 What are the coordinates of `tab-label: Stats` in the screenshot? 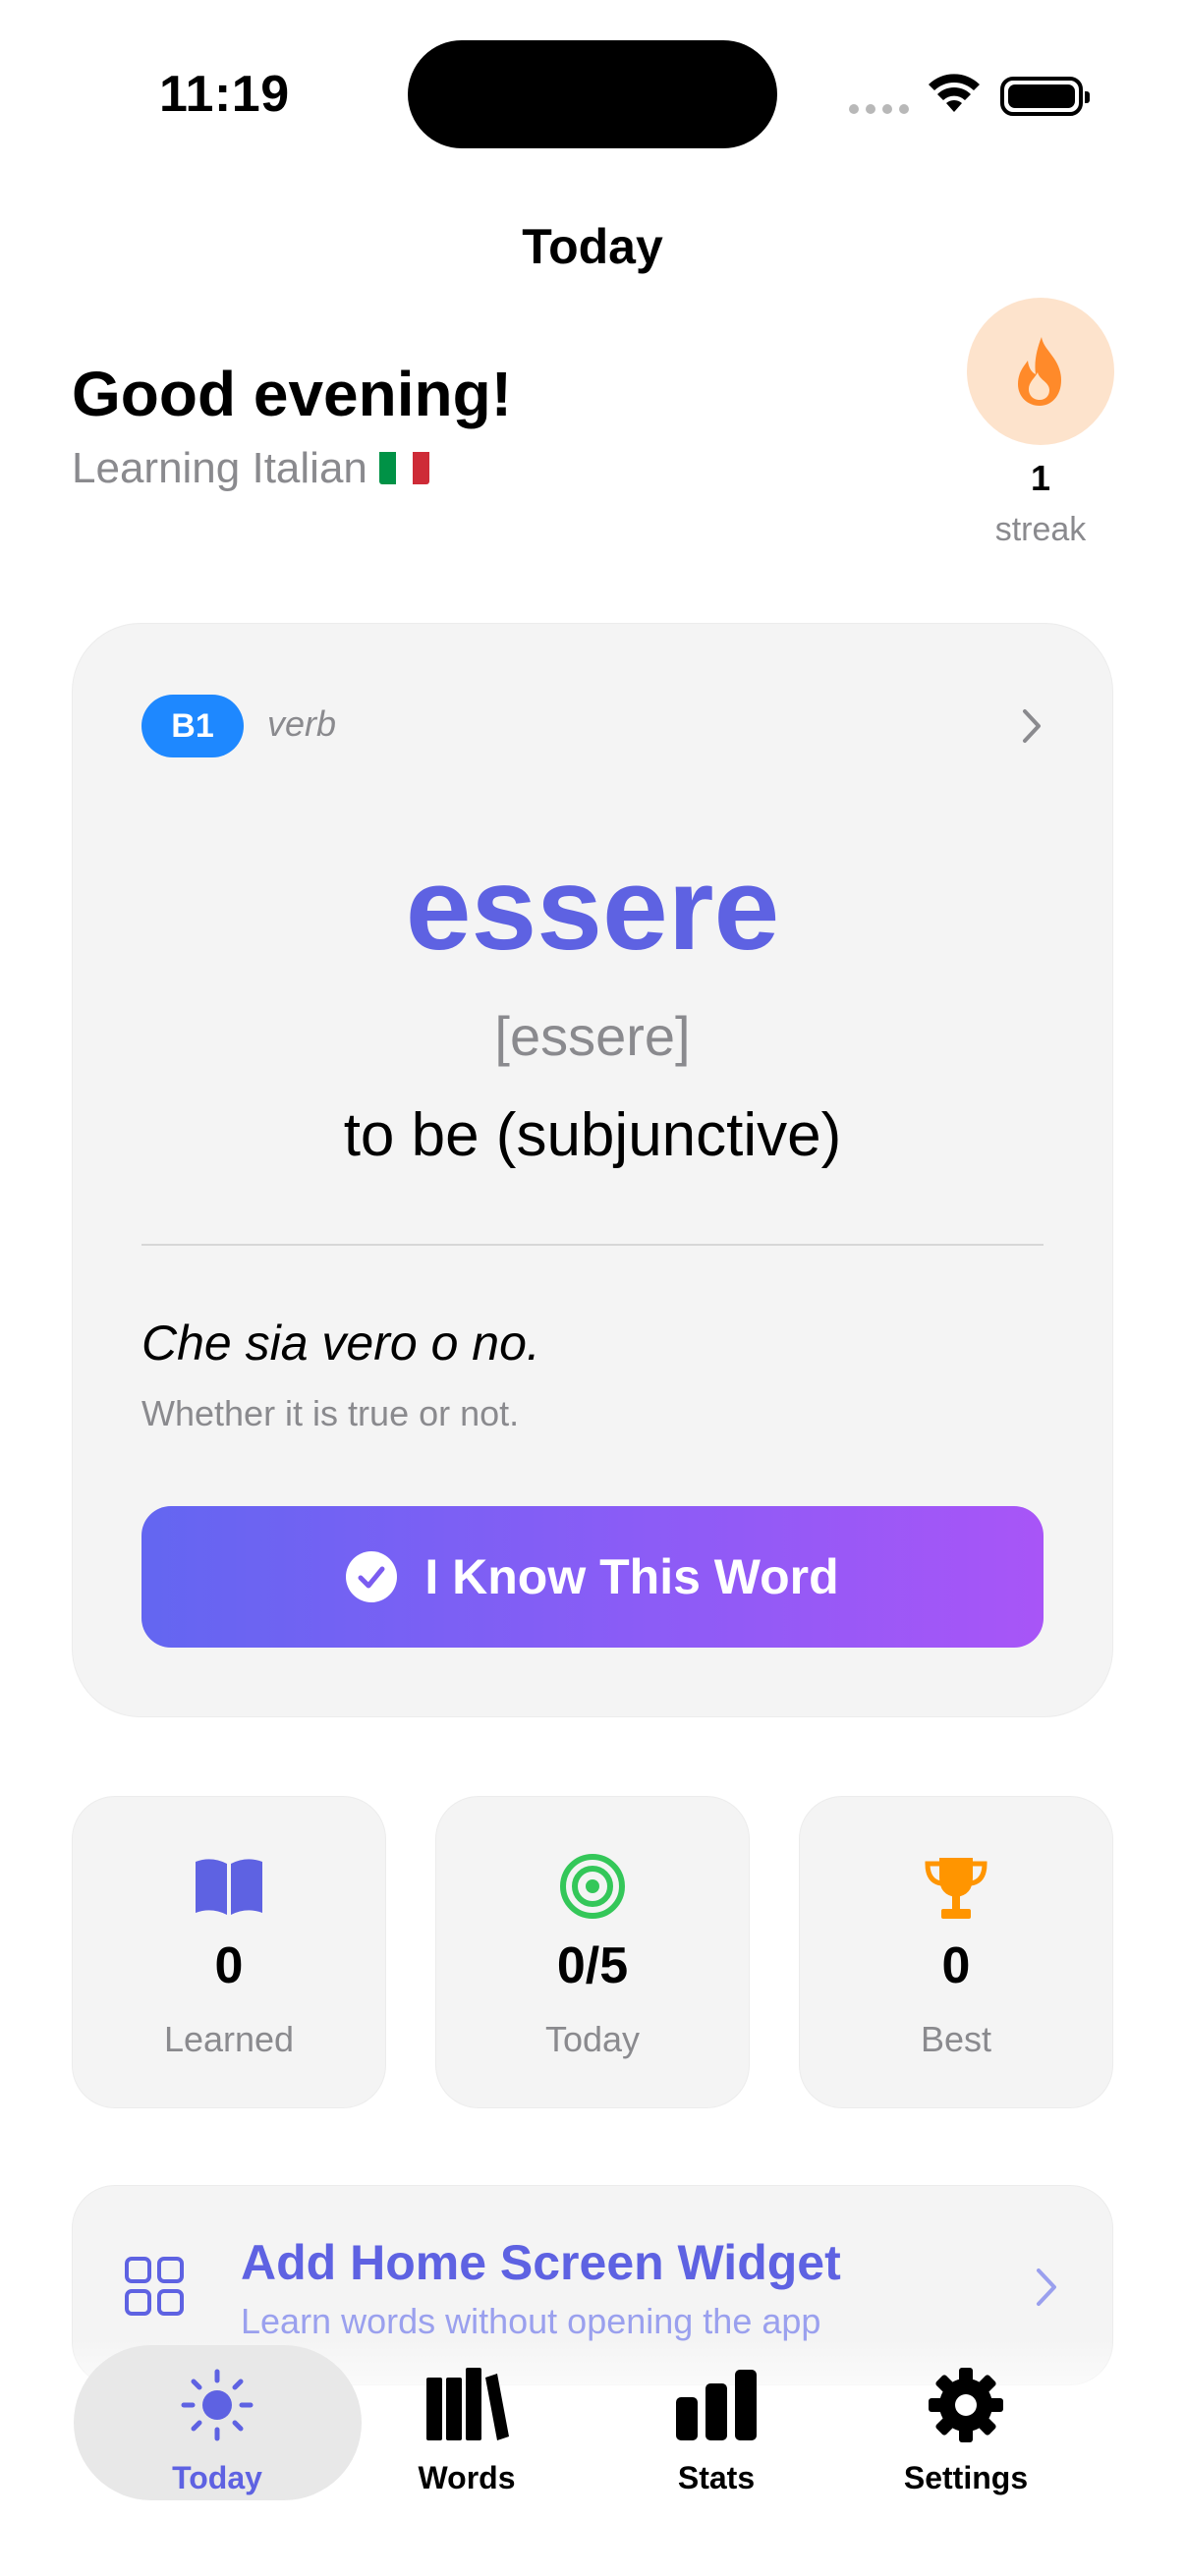 It's located at (717, 2477).